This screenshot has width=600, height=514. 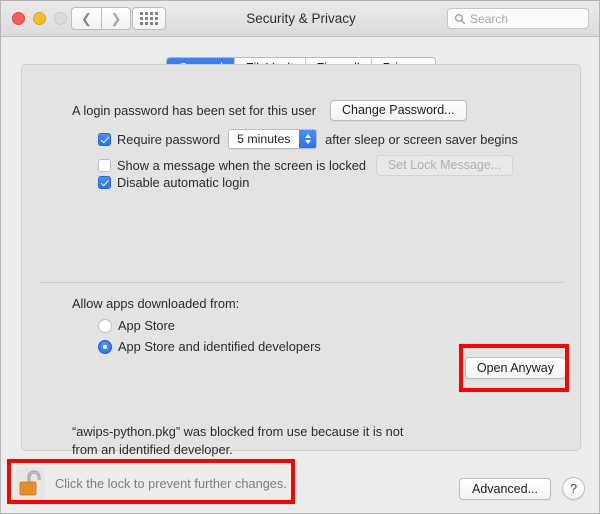 What do you see at coordinates (183, 182) in the screenshot?
I see `disable-automatic-login-label: Disable automatic login` at bounding box center [183, 182].